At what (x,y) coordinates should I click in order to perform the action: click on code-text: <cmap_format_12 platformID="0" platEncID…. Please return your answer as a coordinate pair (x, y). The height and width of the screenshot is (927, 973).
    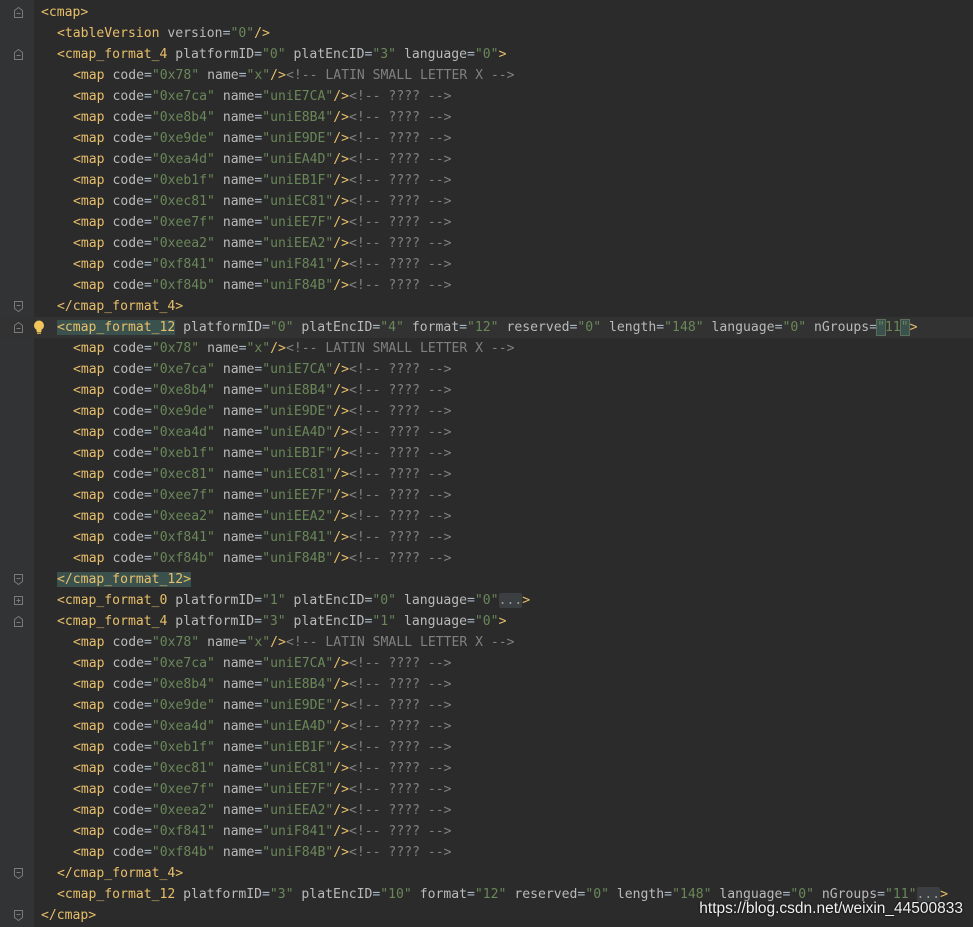
    Looking at the image, I should click on (487, 327).